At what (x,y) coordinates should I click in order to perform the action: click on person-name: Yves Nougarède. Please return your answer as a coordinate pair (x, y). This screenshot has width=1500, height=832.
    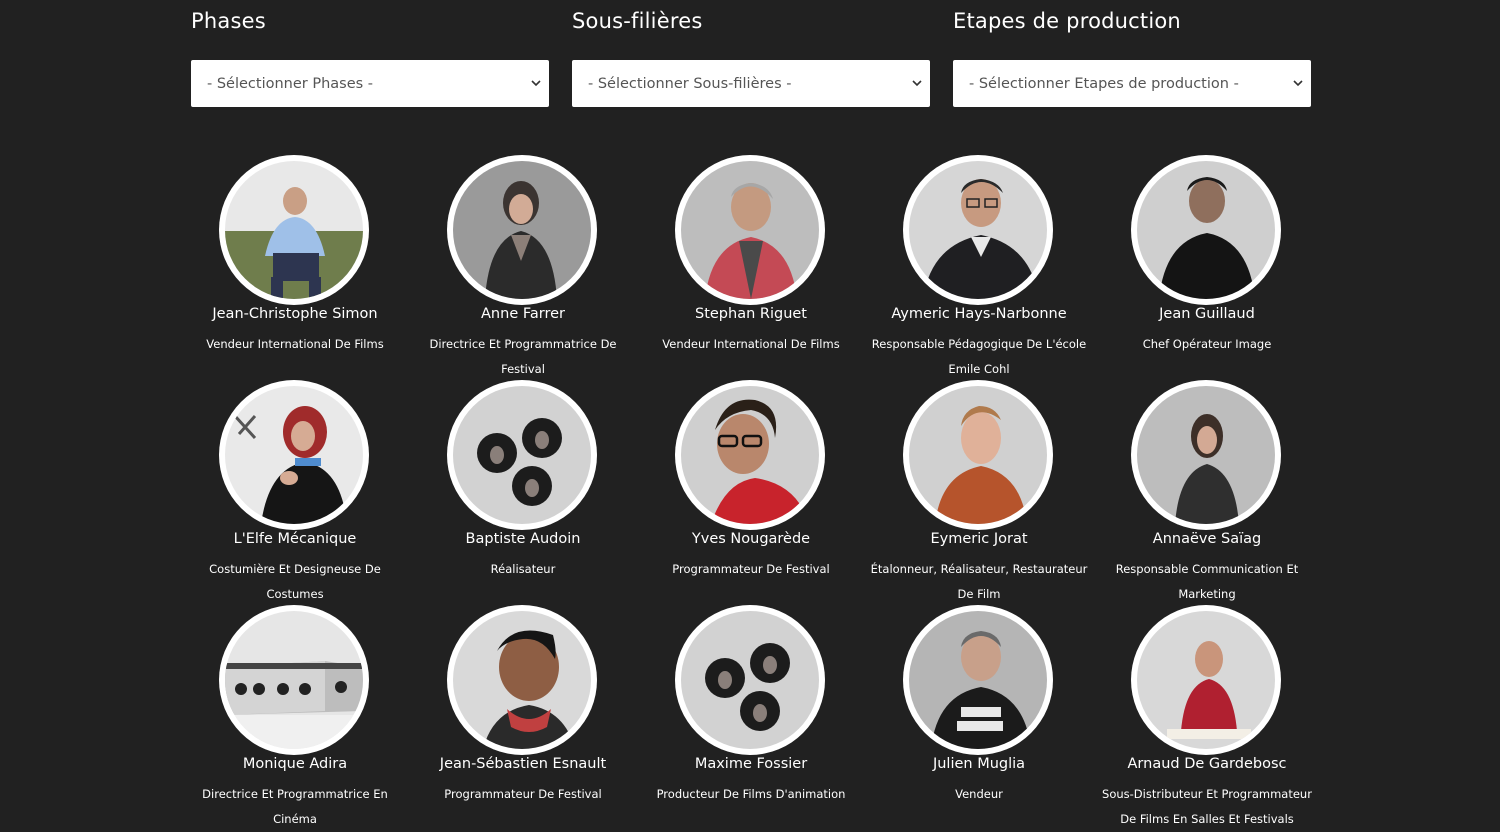
    Looking at the image, I should click on (751, 539).